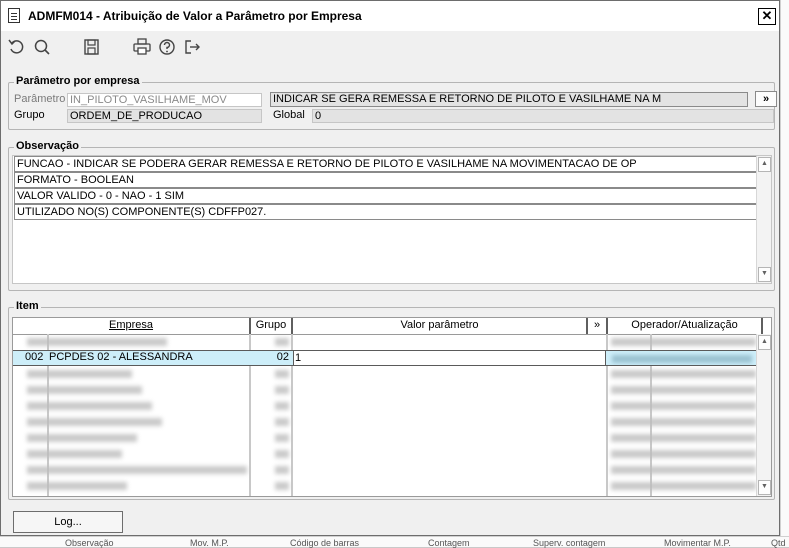  What do you see at coordinates (569, 543) in the screenshot?
I see `bg-tab: Superv. contagem` at bounding box center [569, 543].